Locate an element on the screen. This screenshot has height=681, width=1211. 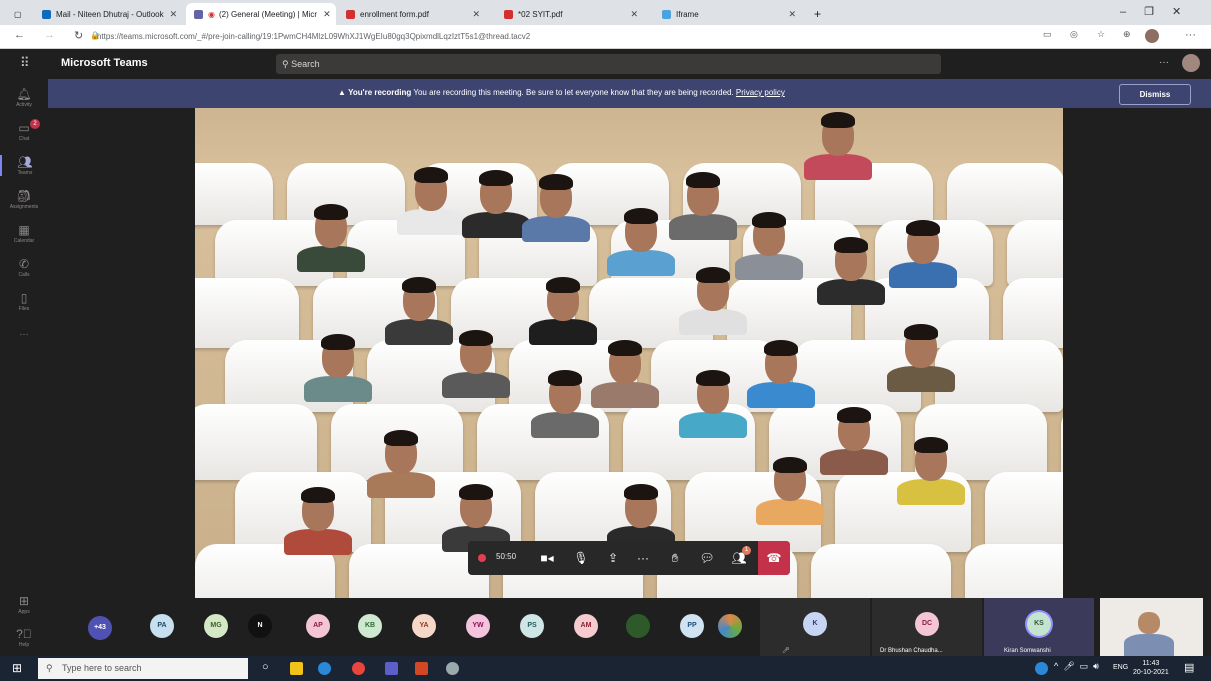
notifications-icon: ▤ is located at coordinates (1189, 667).